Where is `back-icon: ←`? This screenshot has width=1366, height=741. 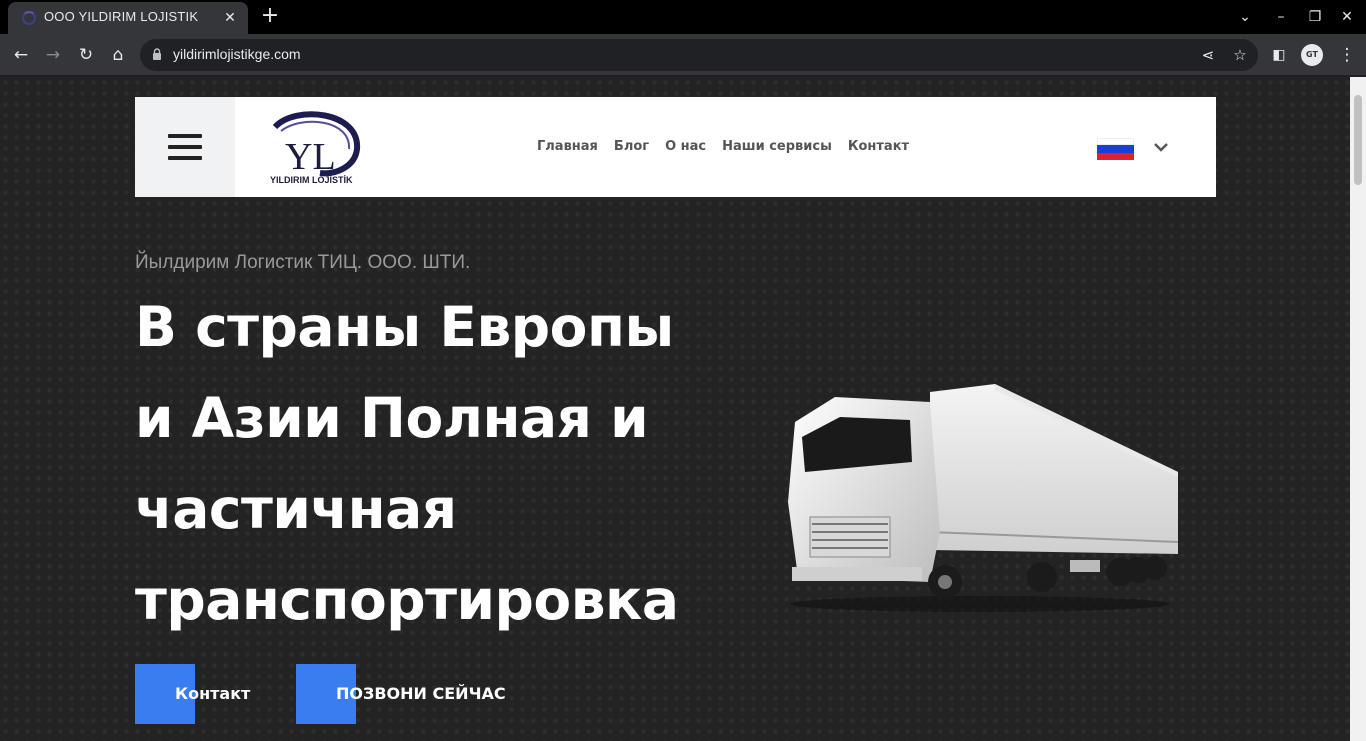 back-icon: ← is located at coordinates (21, 55).